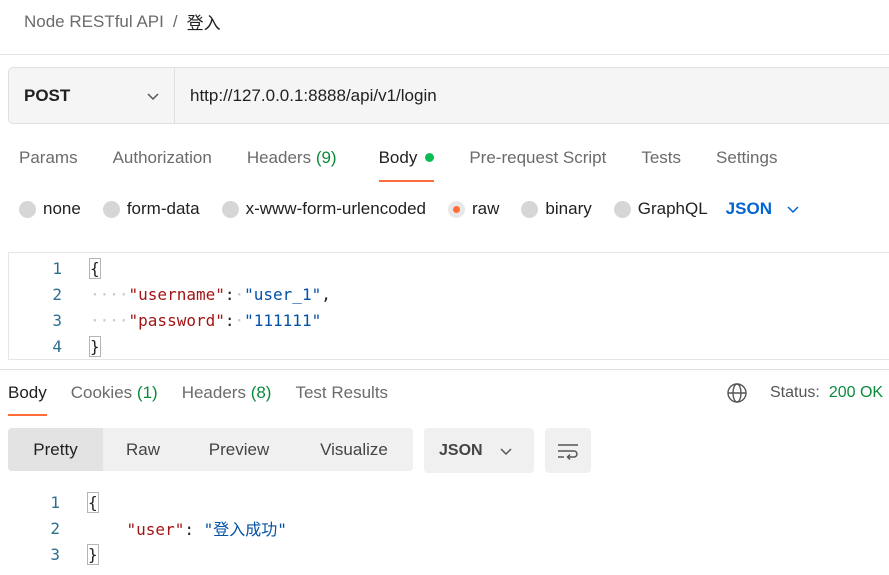  I want to click on json-value: "111111", so click(283, 320).